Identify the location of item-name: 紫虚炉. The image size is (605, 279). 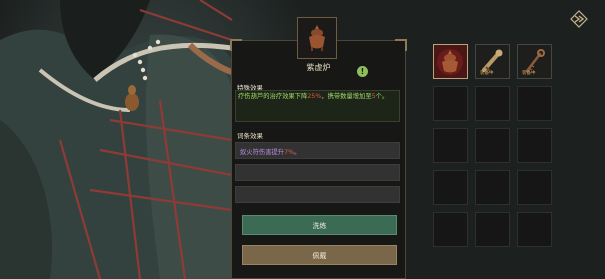
(318, 67).